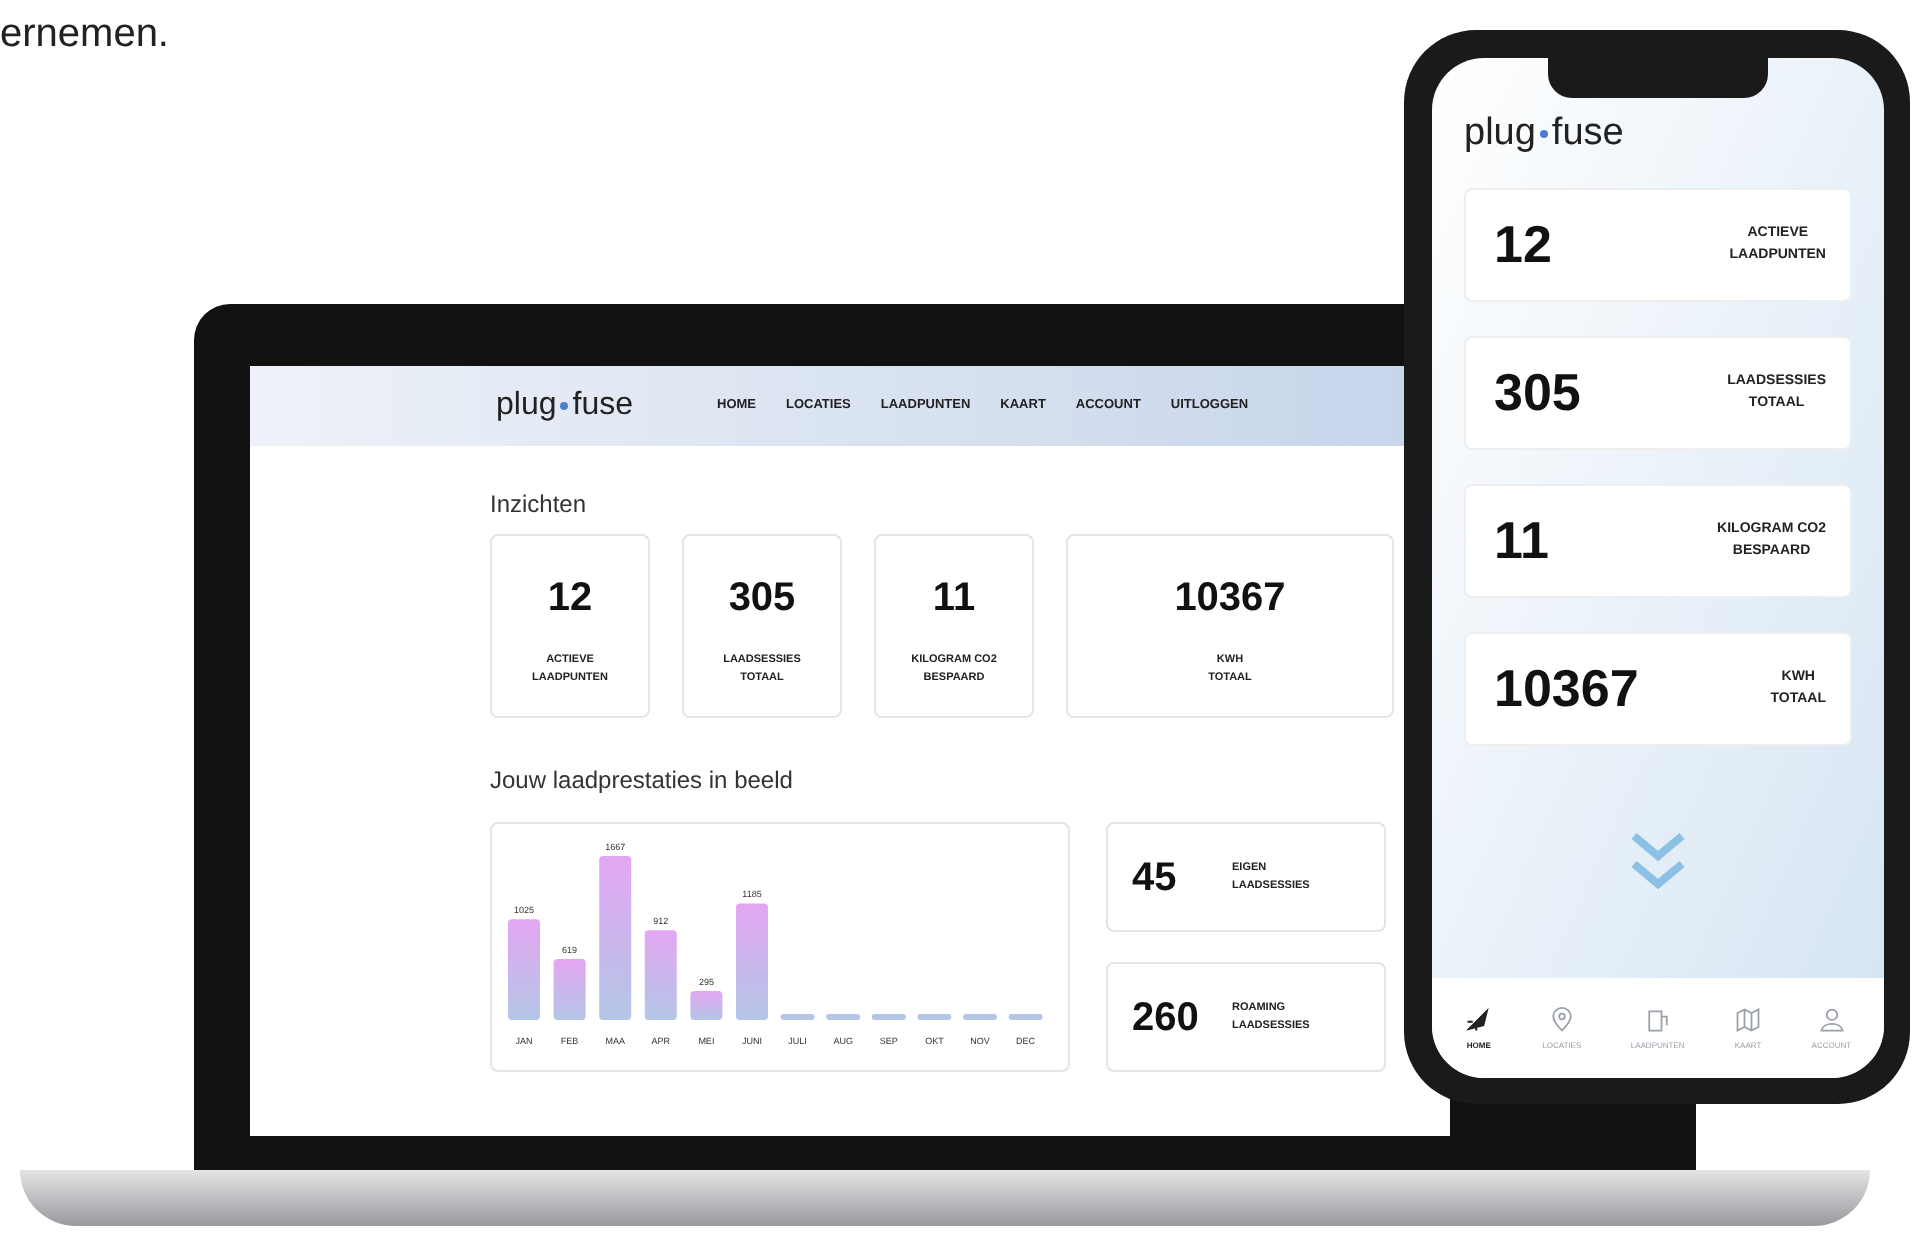 Image resolution: width=1926 pixels, height=1246 pixels. What do you see at coordinates (1561, 1019) in the screenshot?
I see `pin-icon` at bounding box center [1561, 1019].